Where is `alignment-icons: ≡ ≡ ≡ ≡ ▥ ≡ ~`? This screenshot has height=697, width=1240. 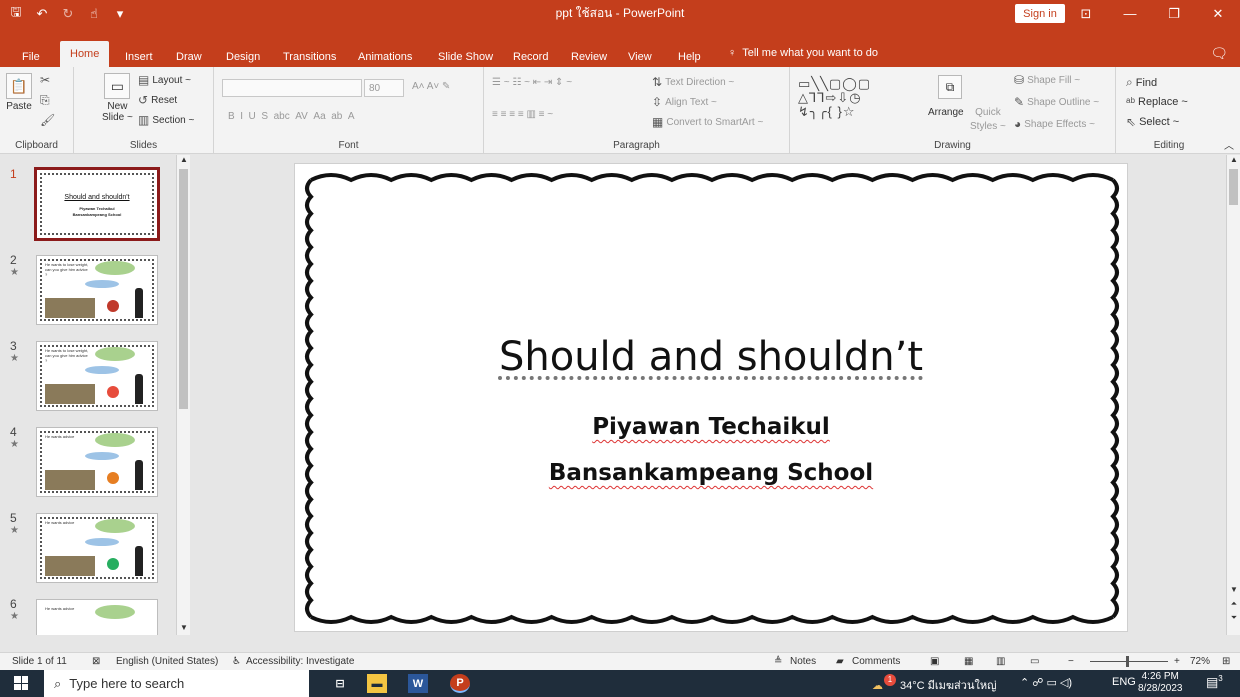
alignment-icons: ≡ ≡ ≡ ≡ ▥ ≡ ~ is located at coordinates (522, 114).